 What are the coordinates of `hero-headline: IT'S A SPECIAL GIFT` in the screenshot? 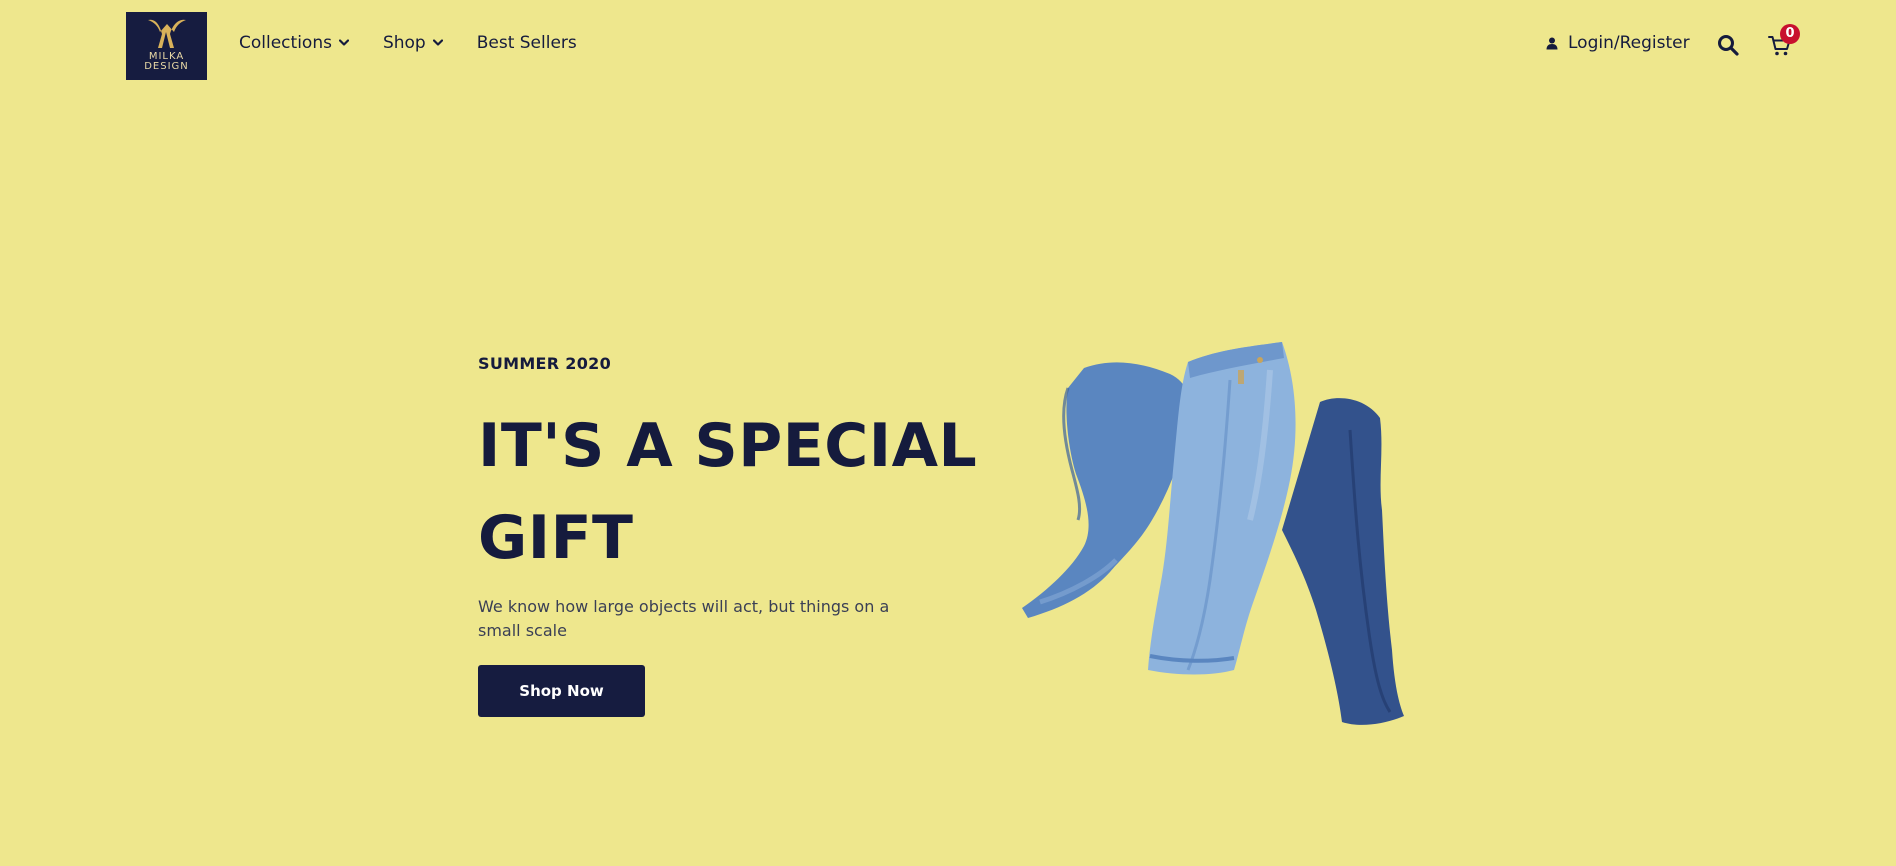 It's located at (728, 492).